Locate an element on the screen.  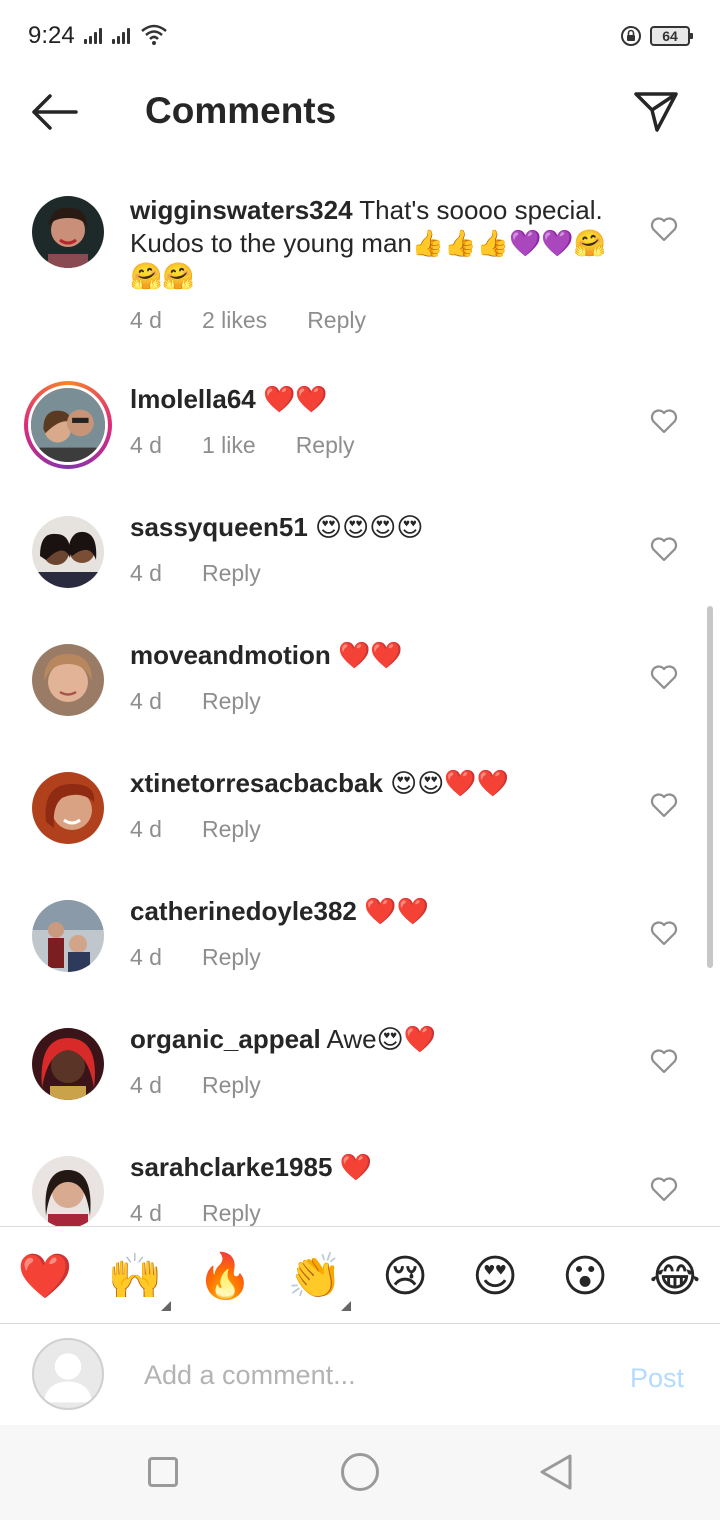
comment-content: Awe😍❤️ is located at coordinates (378, 1039).